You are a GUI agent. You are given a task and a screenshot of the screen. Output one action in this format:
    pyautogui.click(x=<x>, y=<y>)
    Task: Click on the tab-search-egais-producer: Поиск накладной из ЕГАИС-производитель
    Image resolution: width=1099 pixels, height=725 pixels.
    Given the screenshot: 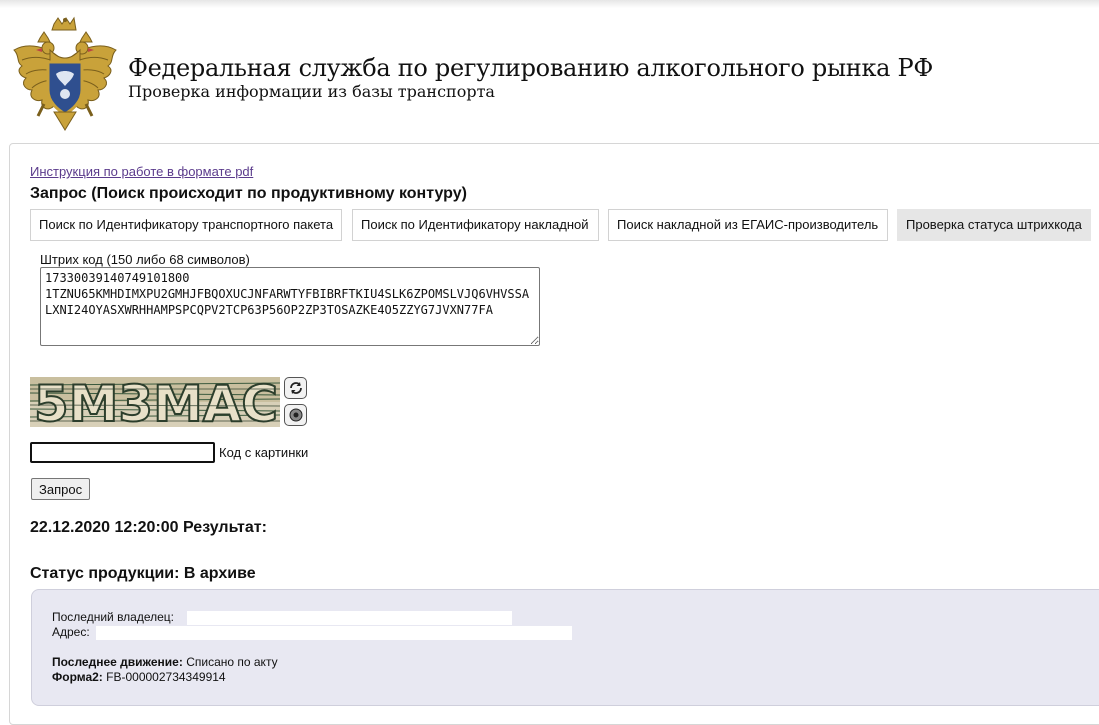 What is the action you would take?
    pyautogui.click(x=748, y=225)
    